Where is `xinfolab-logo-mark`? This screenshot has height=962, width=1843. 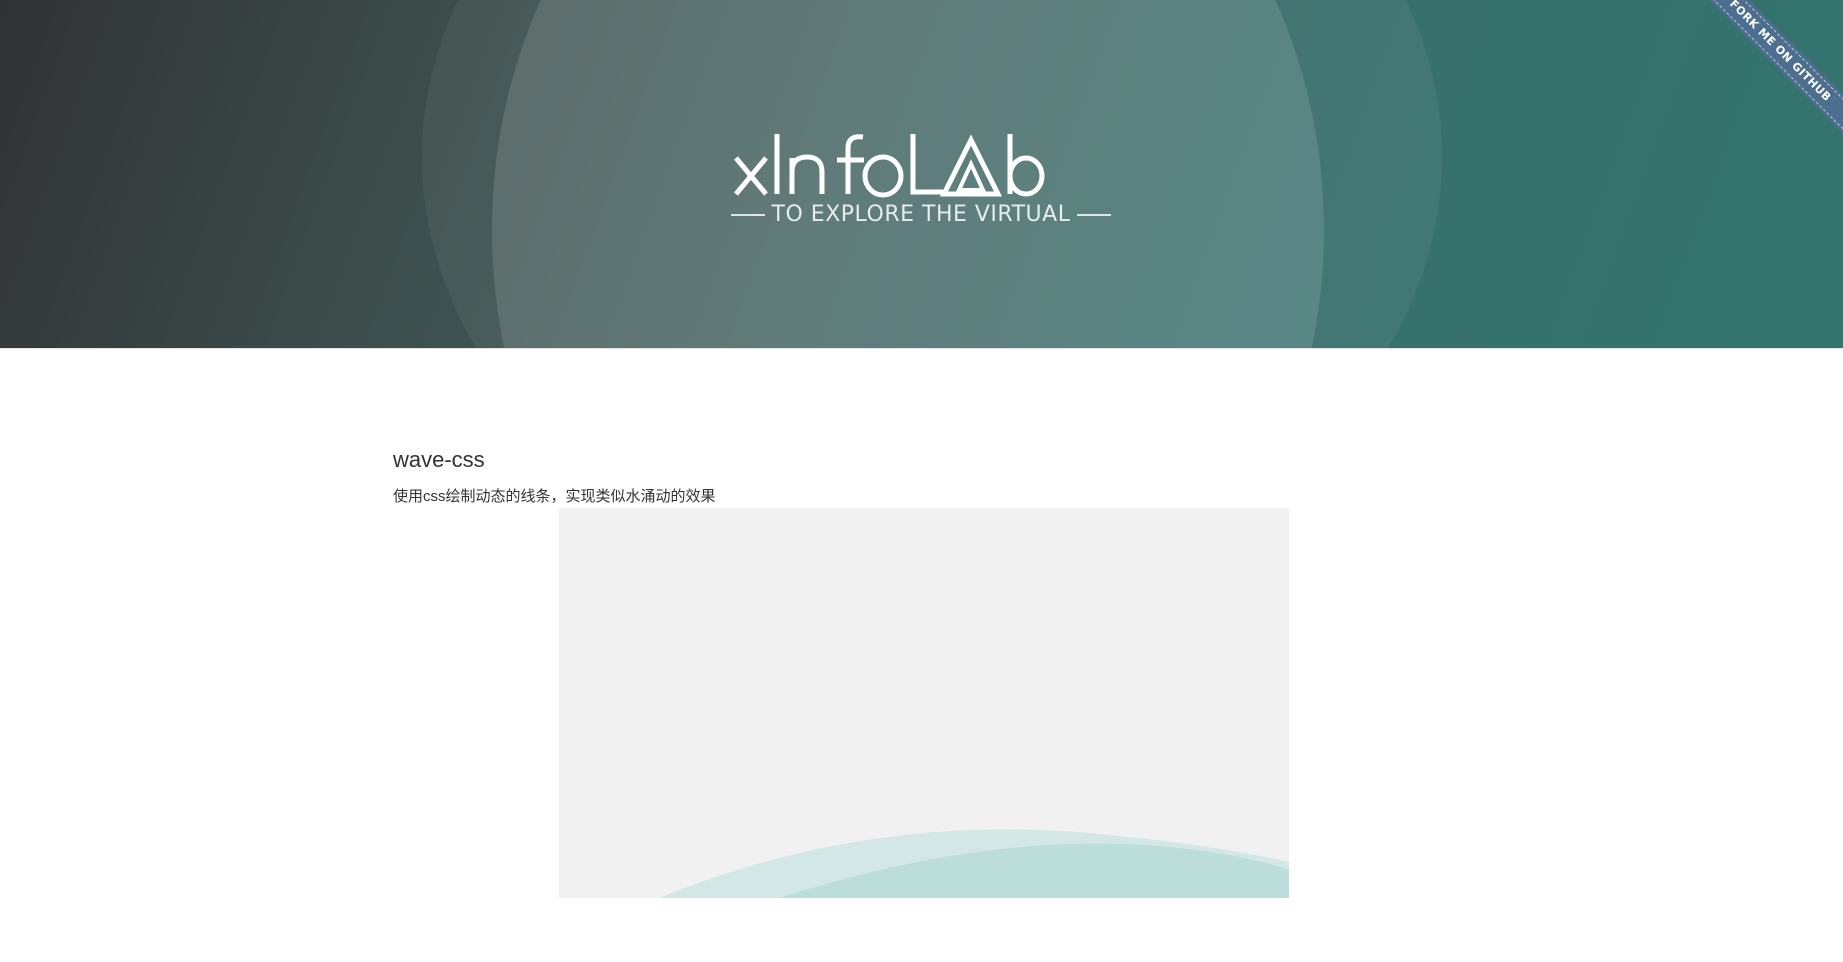 xinfolab-logo-mark is located at coordinates (889, 166).